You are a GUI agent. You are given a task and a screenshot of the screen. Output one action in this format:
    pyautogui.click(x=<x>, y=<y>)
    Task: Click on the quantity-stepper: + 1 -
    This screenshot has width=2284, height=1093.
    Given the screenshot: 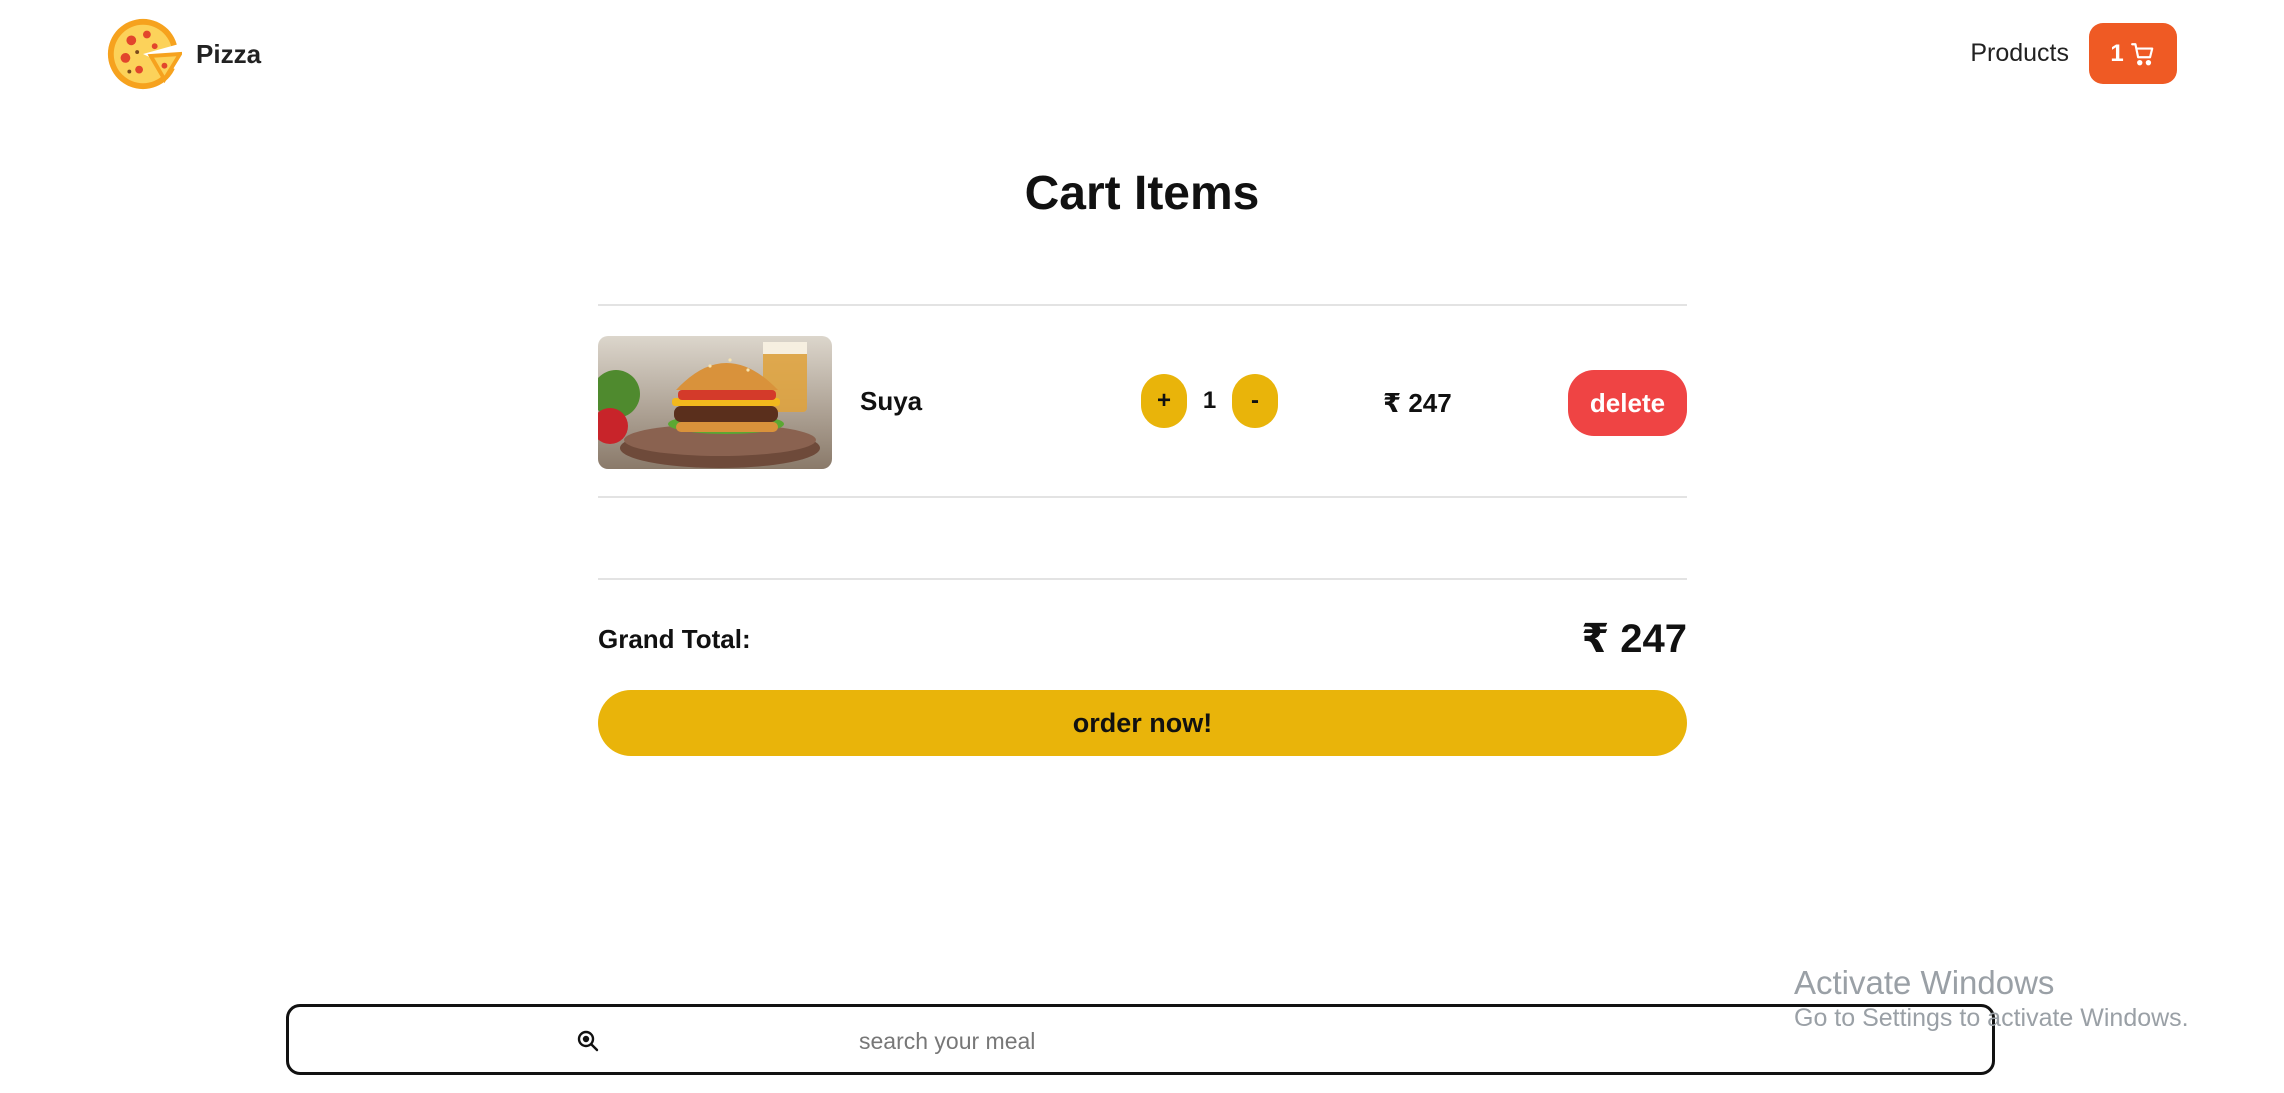 What is the action you would take?
    pyautogui.click(x=1209, y=401)
    